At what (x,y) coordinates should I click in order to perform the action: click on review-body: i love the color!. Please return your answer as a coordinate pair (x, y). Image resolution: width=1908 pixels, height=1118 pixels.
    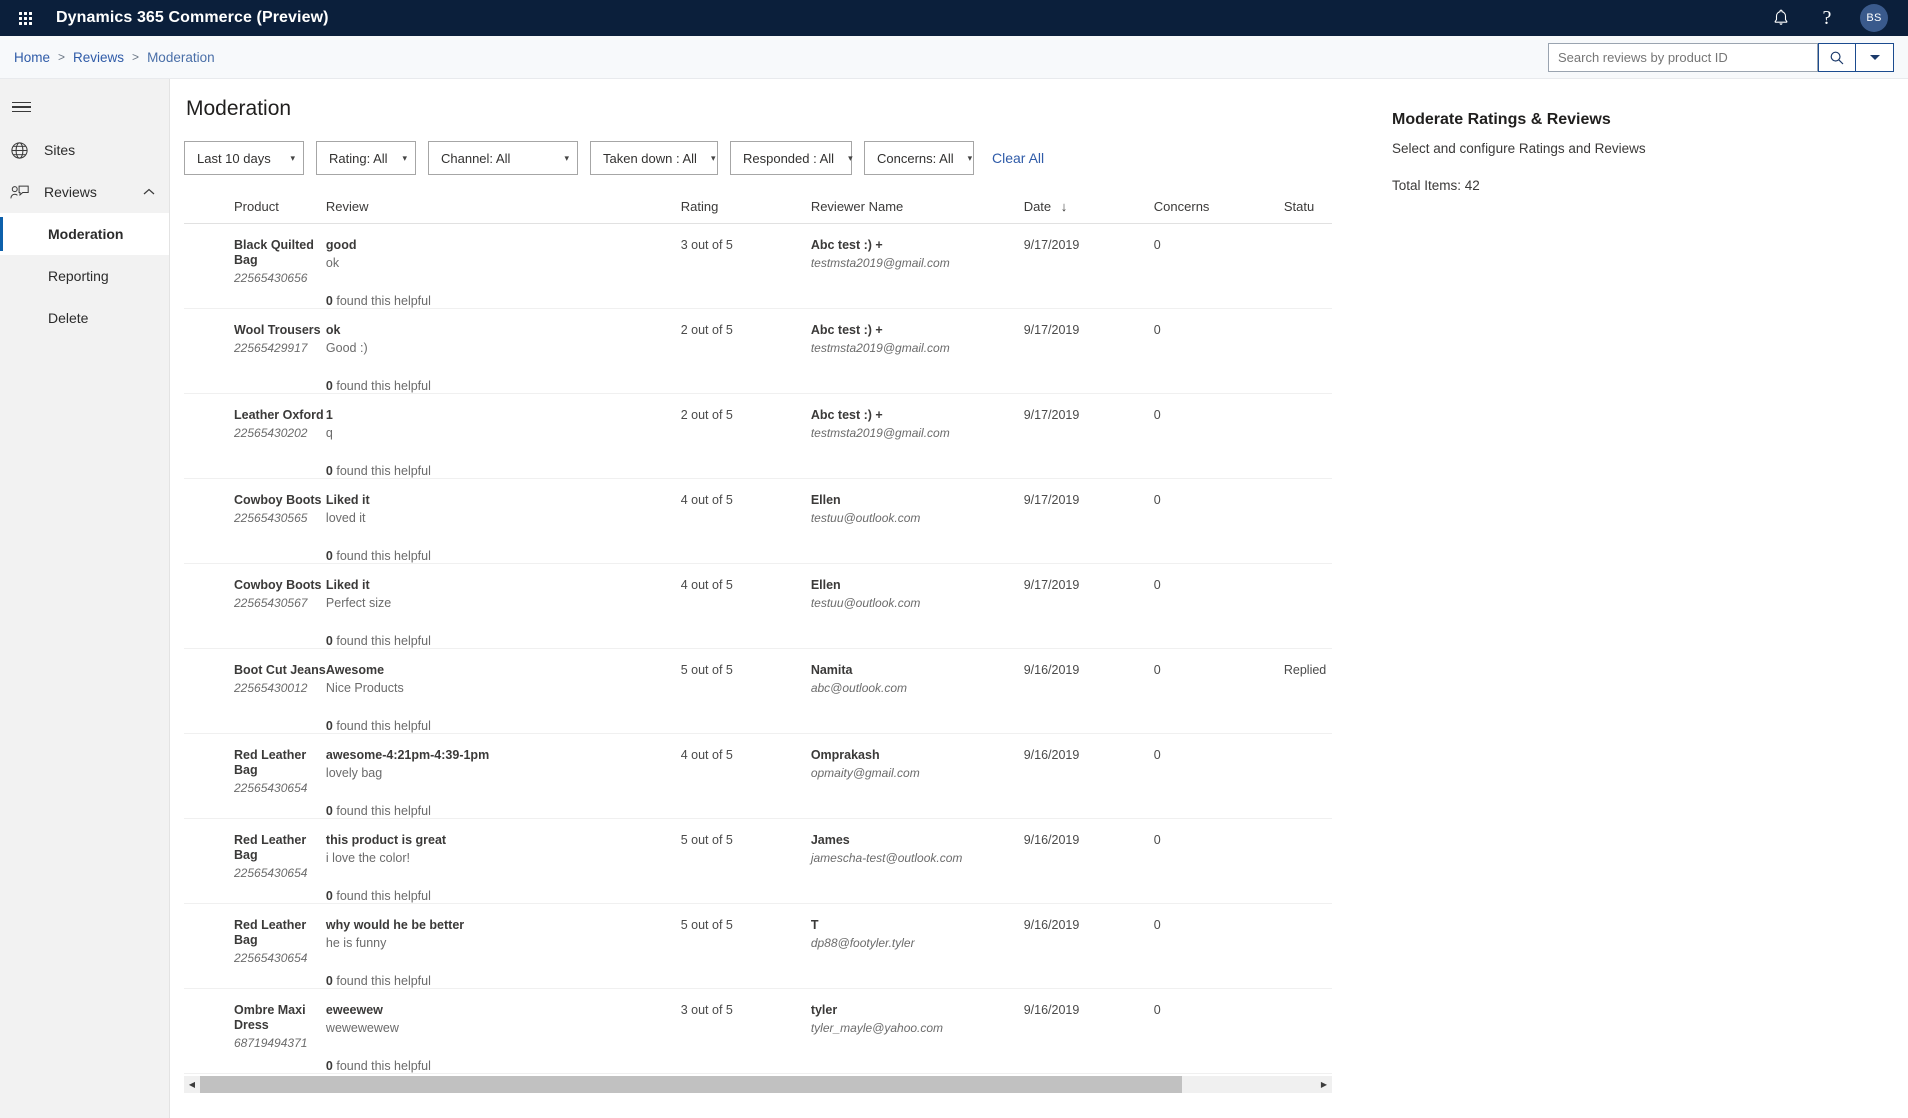
    Looking at the image, I should click on (367, 858).